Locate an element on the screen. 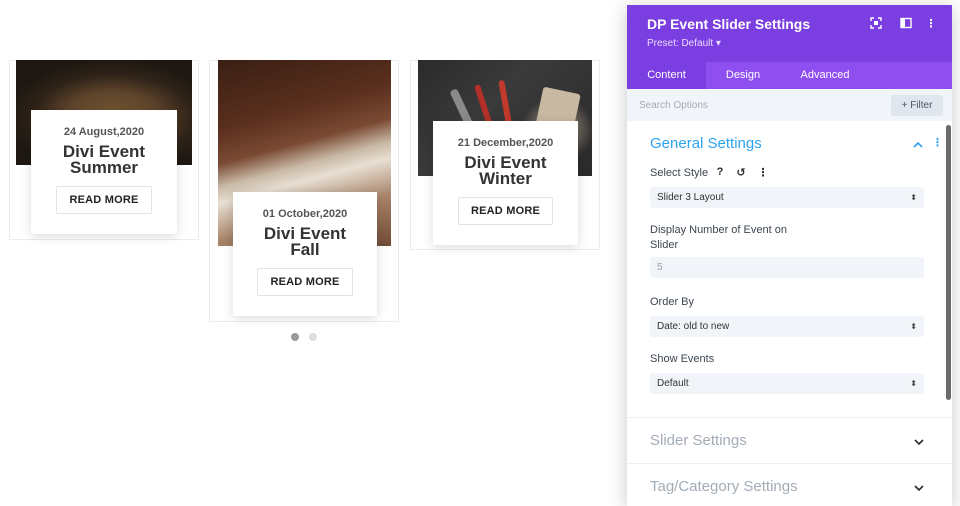 This screenshot has height=506, width=960. help-icon: ? is located at coordinates (720, 172).